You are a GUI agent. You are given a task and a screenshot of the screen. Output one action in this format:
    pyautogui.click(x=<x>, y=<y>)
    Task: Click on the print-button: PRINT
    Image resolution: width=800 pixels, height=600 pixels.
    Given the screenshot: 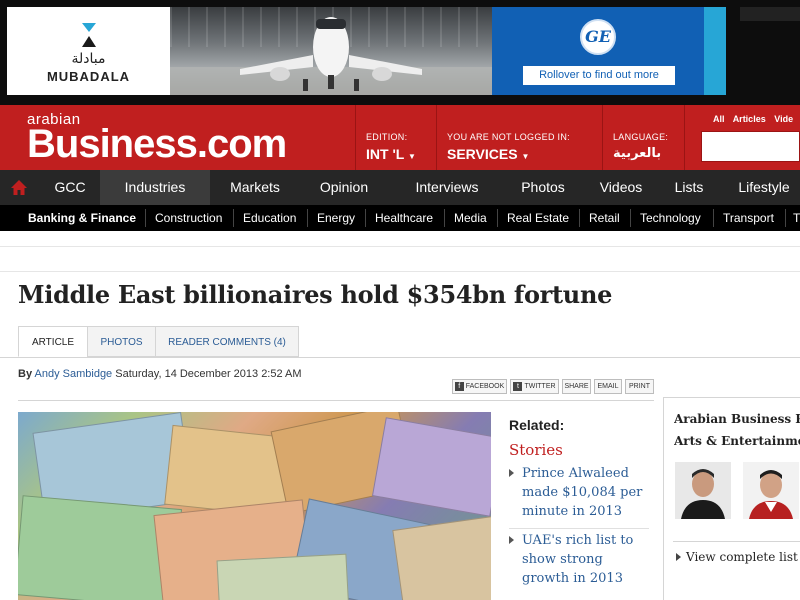 What is the action you would take?
    pyautogui.click(x=639, y=386)
    